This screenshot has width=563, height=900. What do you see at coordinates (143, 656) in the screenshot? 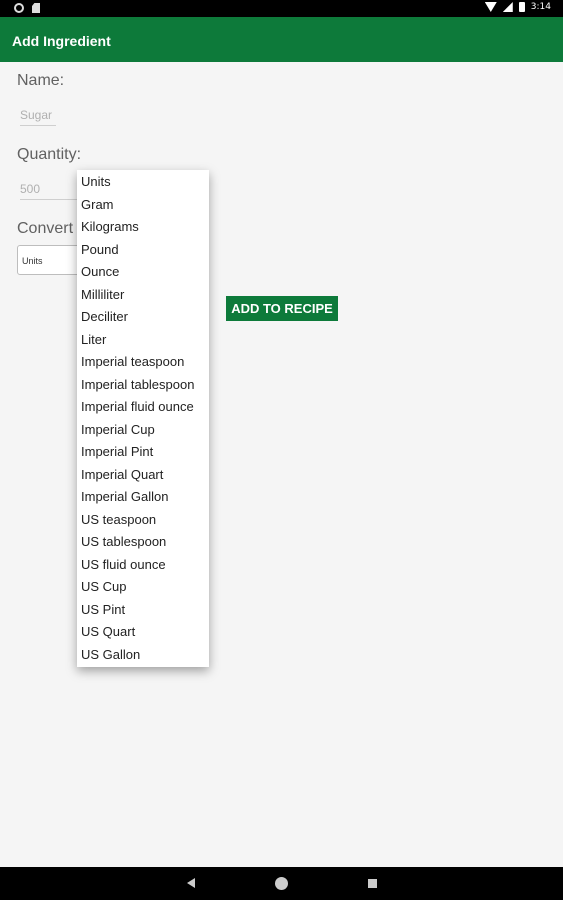
I see `dropdown-option: US Gallon` at bounding box center [143, 656].